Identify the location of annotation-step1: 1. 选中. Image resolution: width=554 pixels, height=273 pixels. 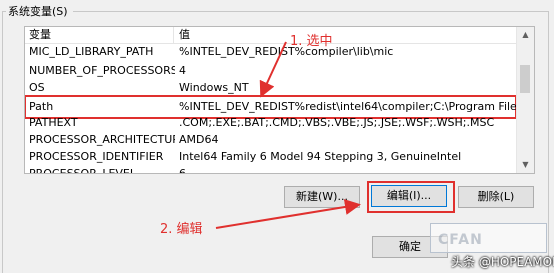
(311, 41).